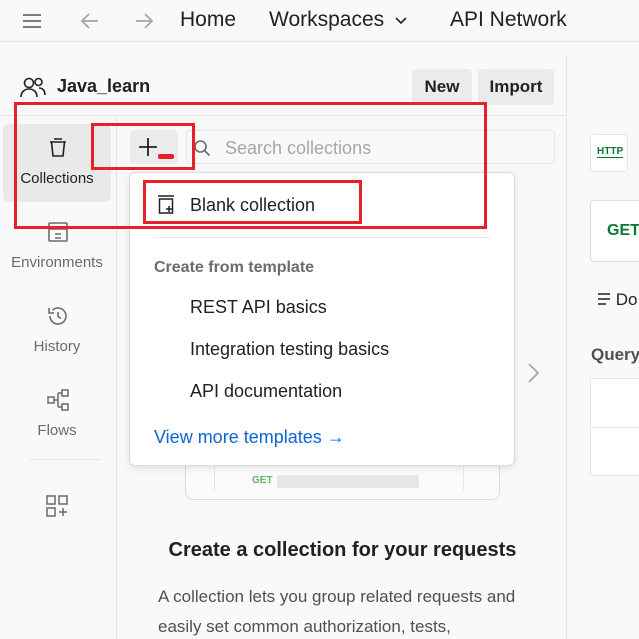  I want to click on rail-item-history: History, so click(57, 333).